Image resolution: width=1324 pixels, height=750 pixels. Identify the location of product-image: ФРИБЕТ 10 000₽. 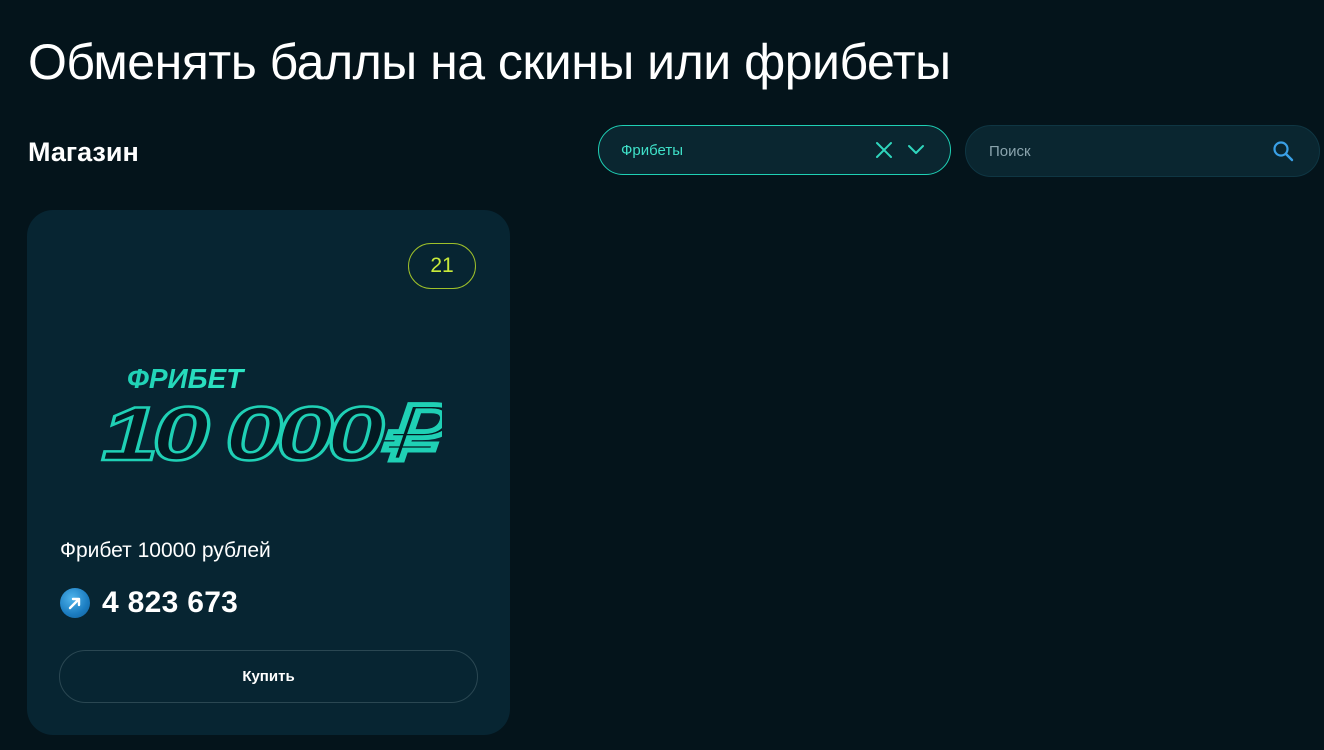
(281, 419).